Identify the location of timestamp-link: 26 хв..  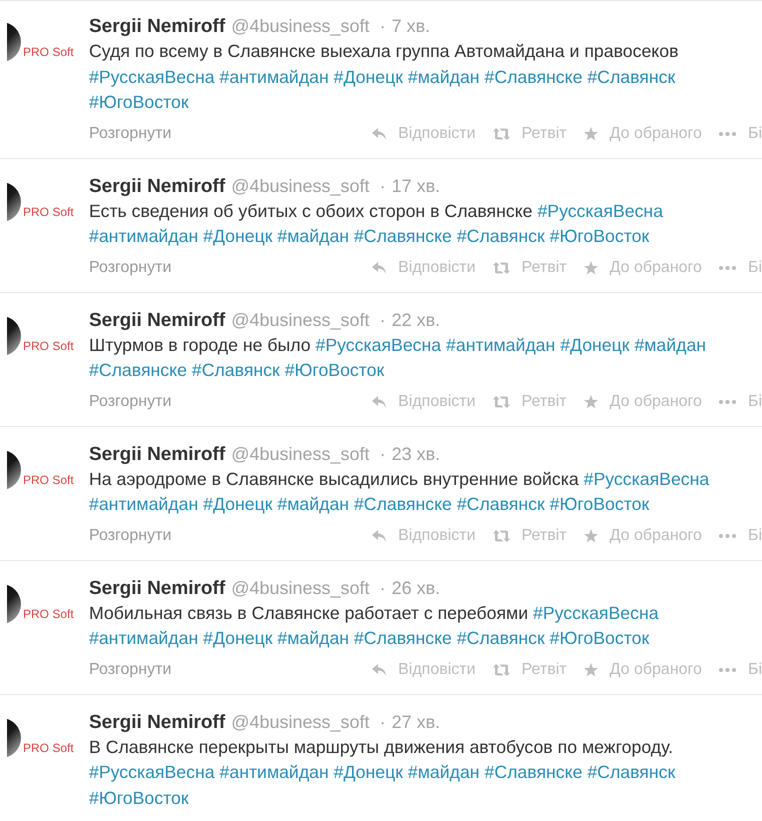
(416, 587).